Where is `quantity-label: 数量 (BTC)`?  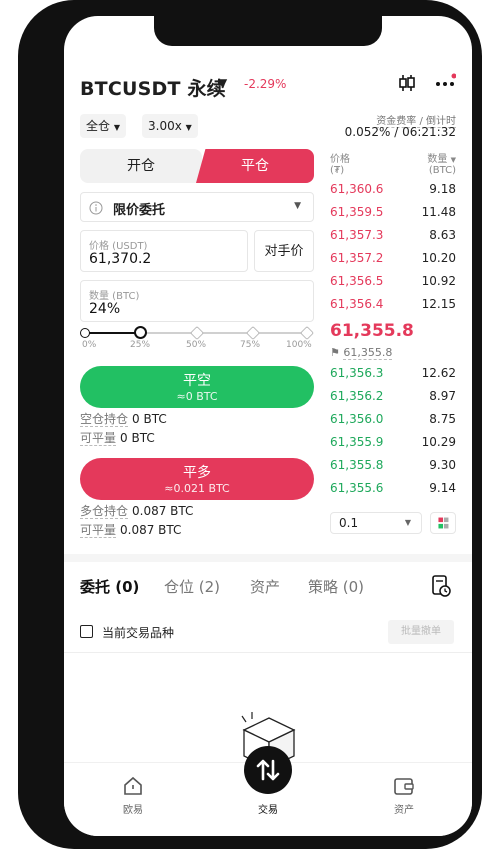
quantity-label: 数量 (BTC) is located at coordinates (114, 296).